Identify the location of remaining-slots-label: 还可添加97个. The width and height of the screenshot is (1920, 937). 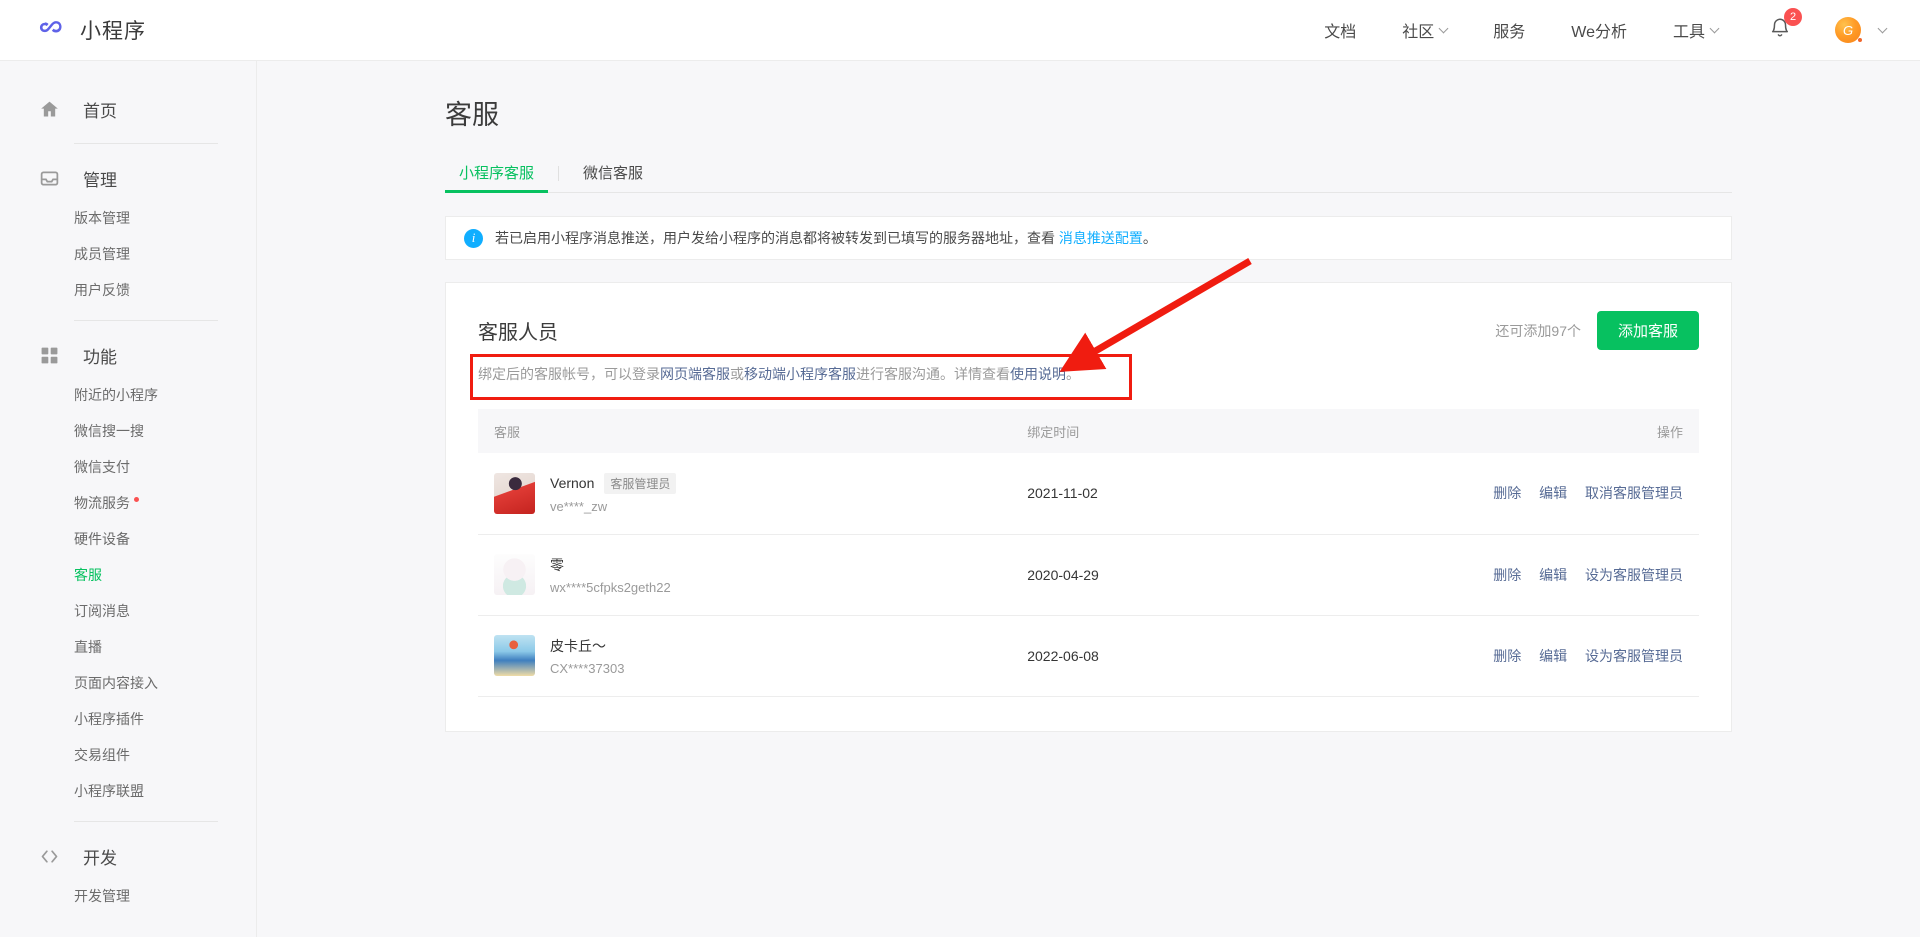
(1538, 330).